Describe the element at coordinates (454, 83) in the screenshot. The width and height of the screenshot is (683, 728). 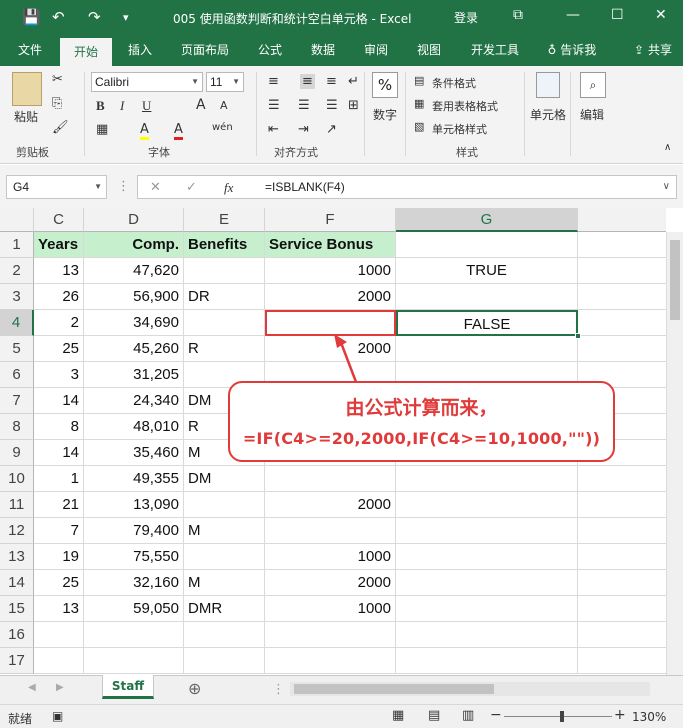
I see `conditional-format-button: 条件格式` at that location.